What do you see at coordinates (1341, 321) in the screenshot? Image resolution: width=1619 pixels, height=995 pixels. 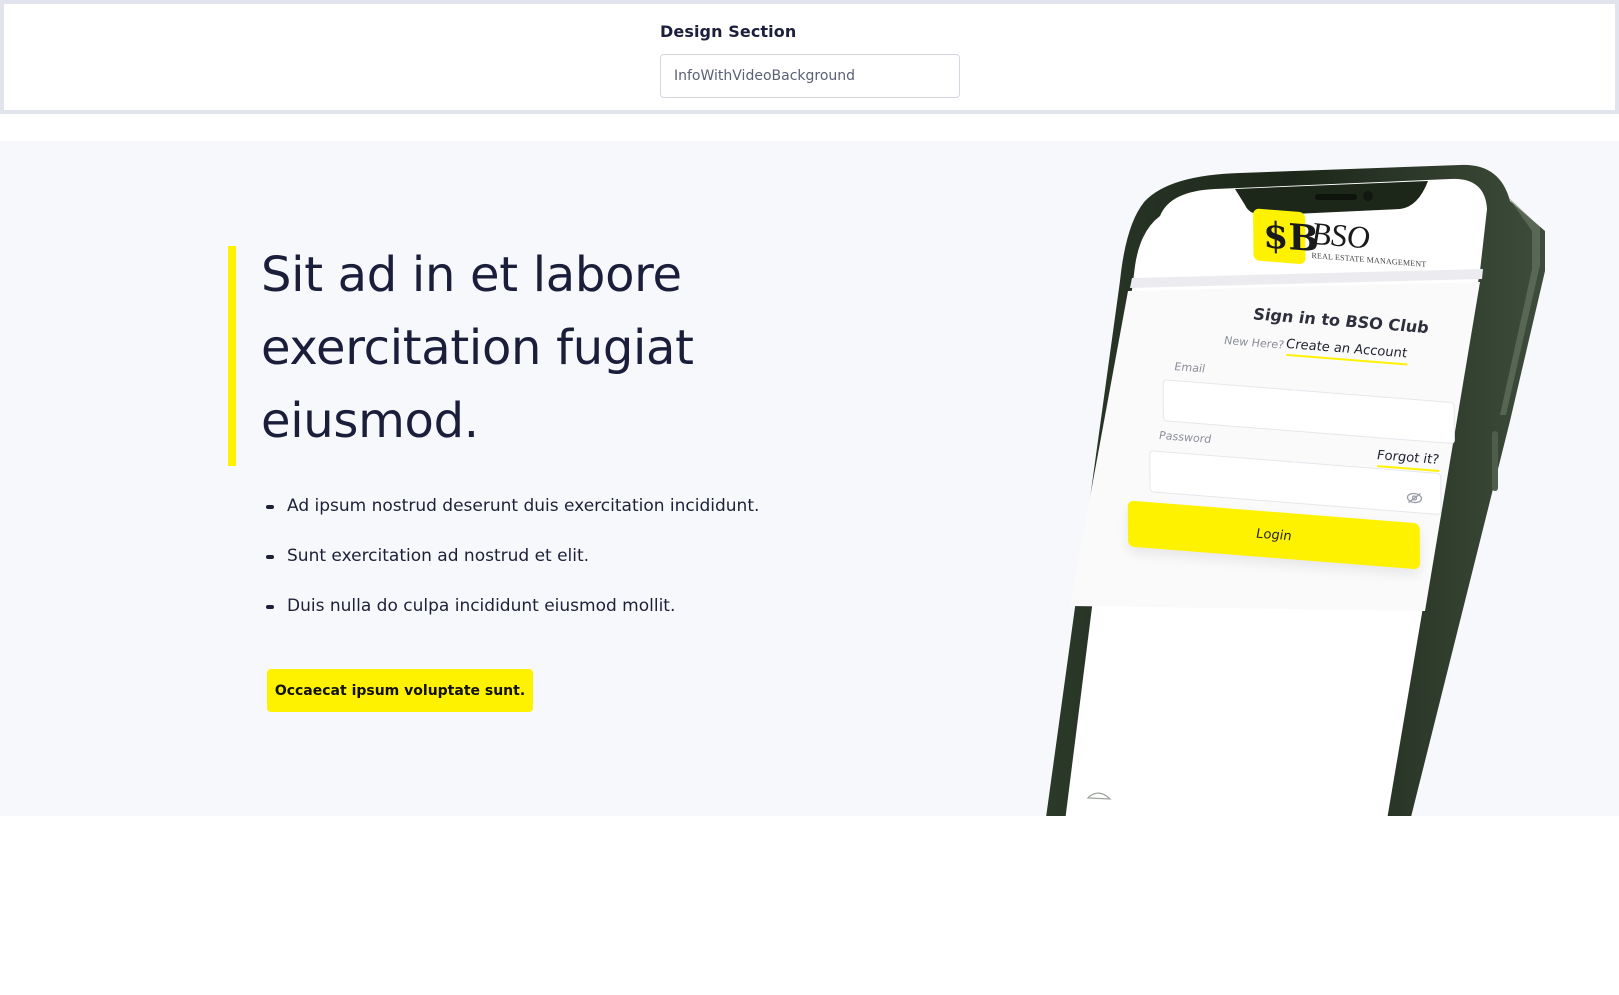 I see `signin-title: Sign in to BSO Club` at bounding box center [1341, 321].